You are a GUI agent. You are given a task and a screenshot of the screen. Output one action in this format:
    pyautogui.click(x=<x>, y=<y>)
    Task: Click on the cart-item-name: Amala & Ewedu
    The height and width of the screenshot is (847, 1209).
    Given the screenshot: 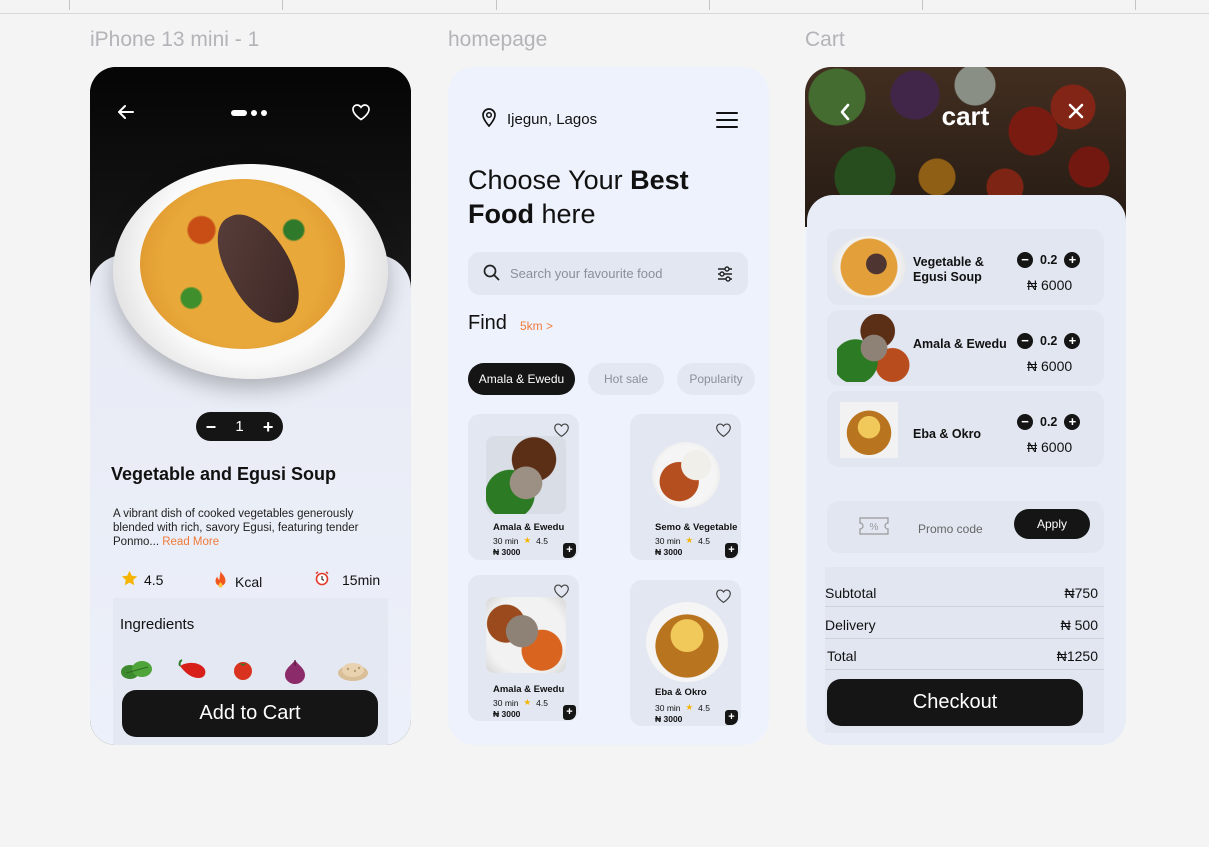 What is the action you would take?
    pyautogui.click(x=960, y=344)
    